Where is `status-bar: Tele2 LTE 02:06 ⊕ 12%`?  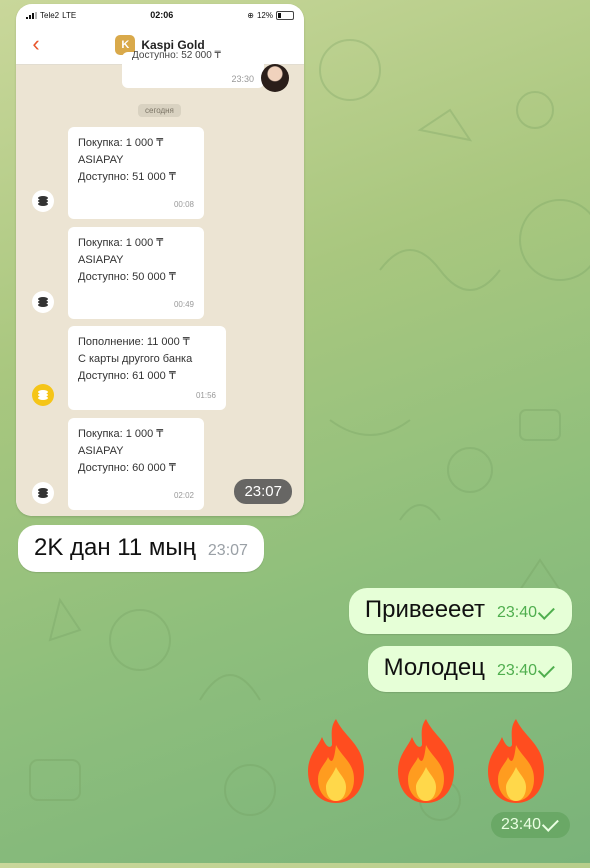
status-bar: Tele2 LTE 02:06 ⊕ 12% is located at coordinates (160, 15).